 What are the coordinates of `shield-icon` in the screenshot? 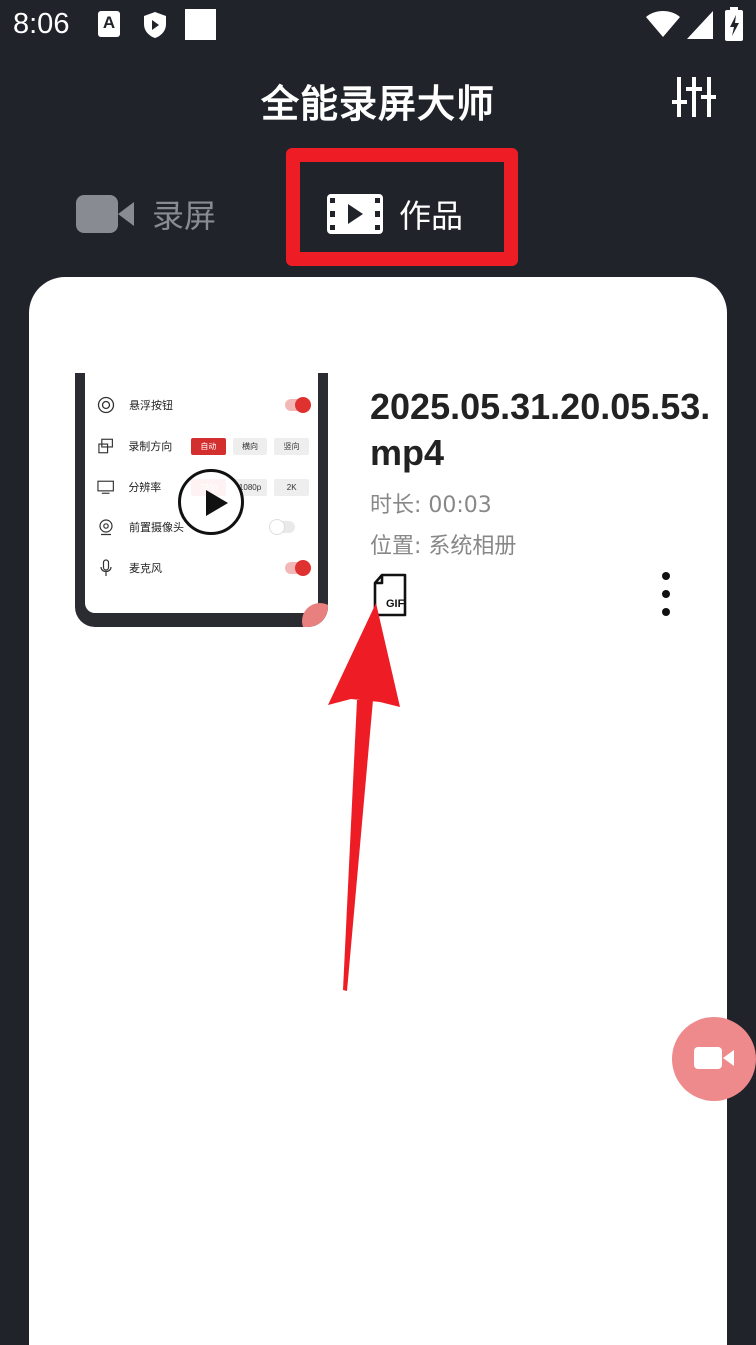 It's located at (155, 25).